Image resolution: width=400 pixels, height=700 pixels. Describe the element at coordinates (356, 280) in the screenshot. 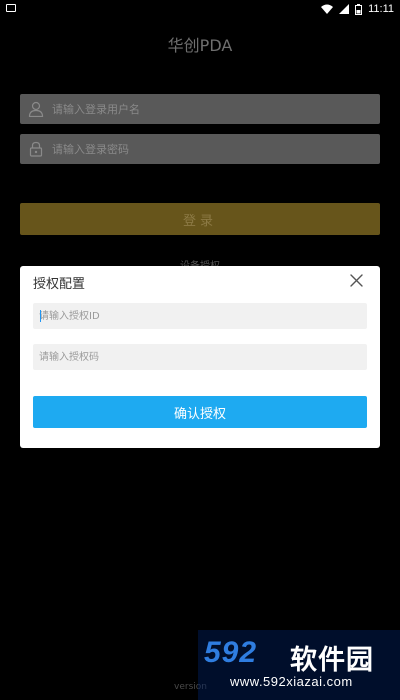

I see `close-icon` at that location.